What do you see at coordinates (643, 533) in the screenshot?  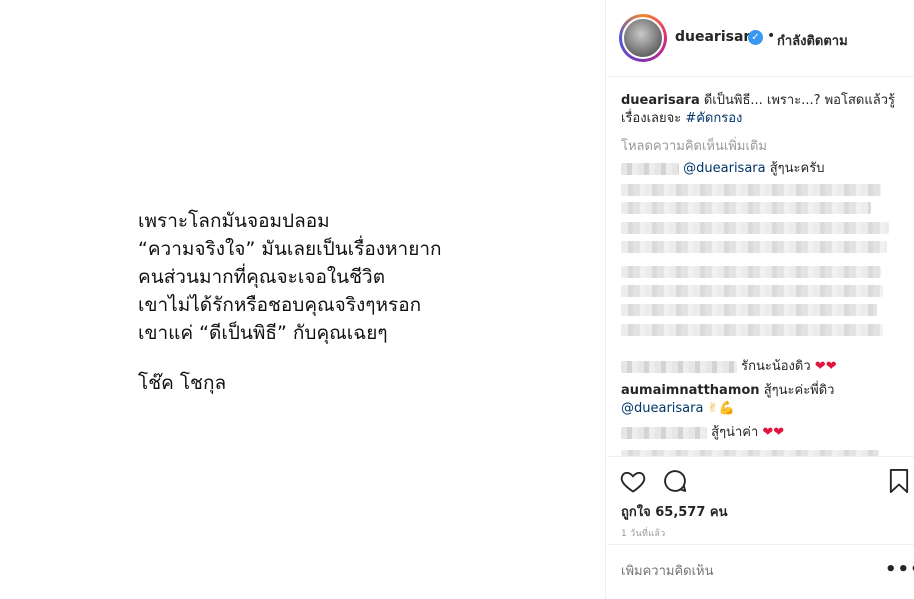 I see `post-timestamp: 1 วันที่แล้ว` at bounding box center [643, 533].